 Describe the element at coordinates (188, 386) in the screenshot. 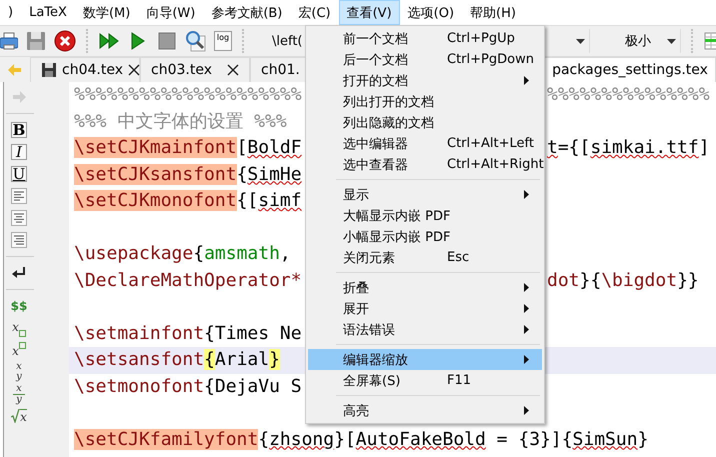

I see `code-line: \setmonofont{DejaVu S` at that location.